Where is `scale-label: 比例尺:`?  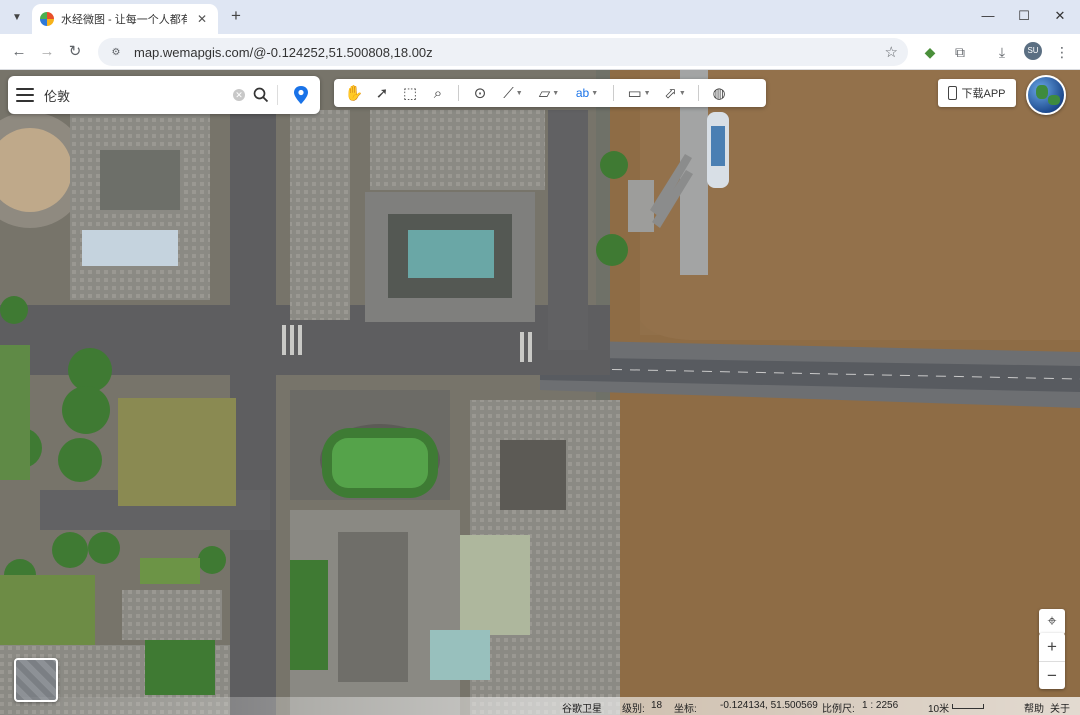
scale-label: 比例尺: is located at coordinates (838, 709).